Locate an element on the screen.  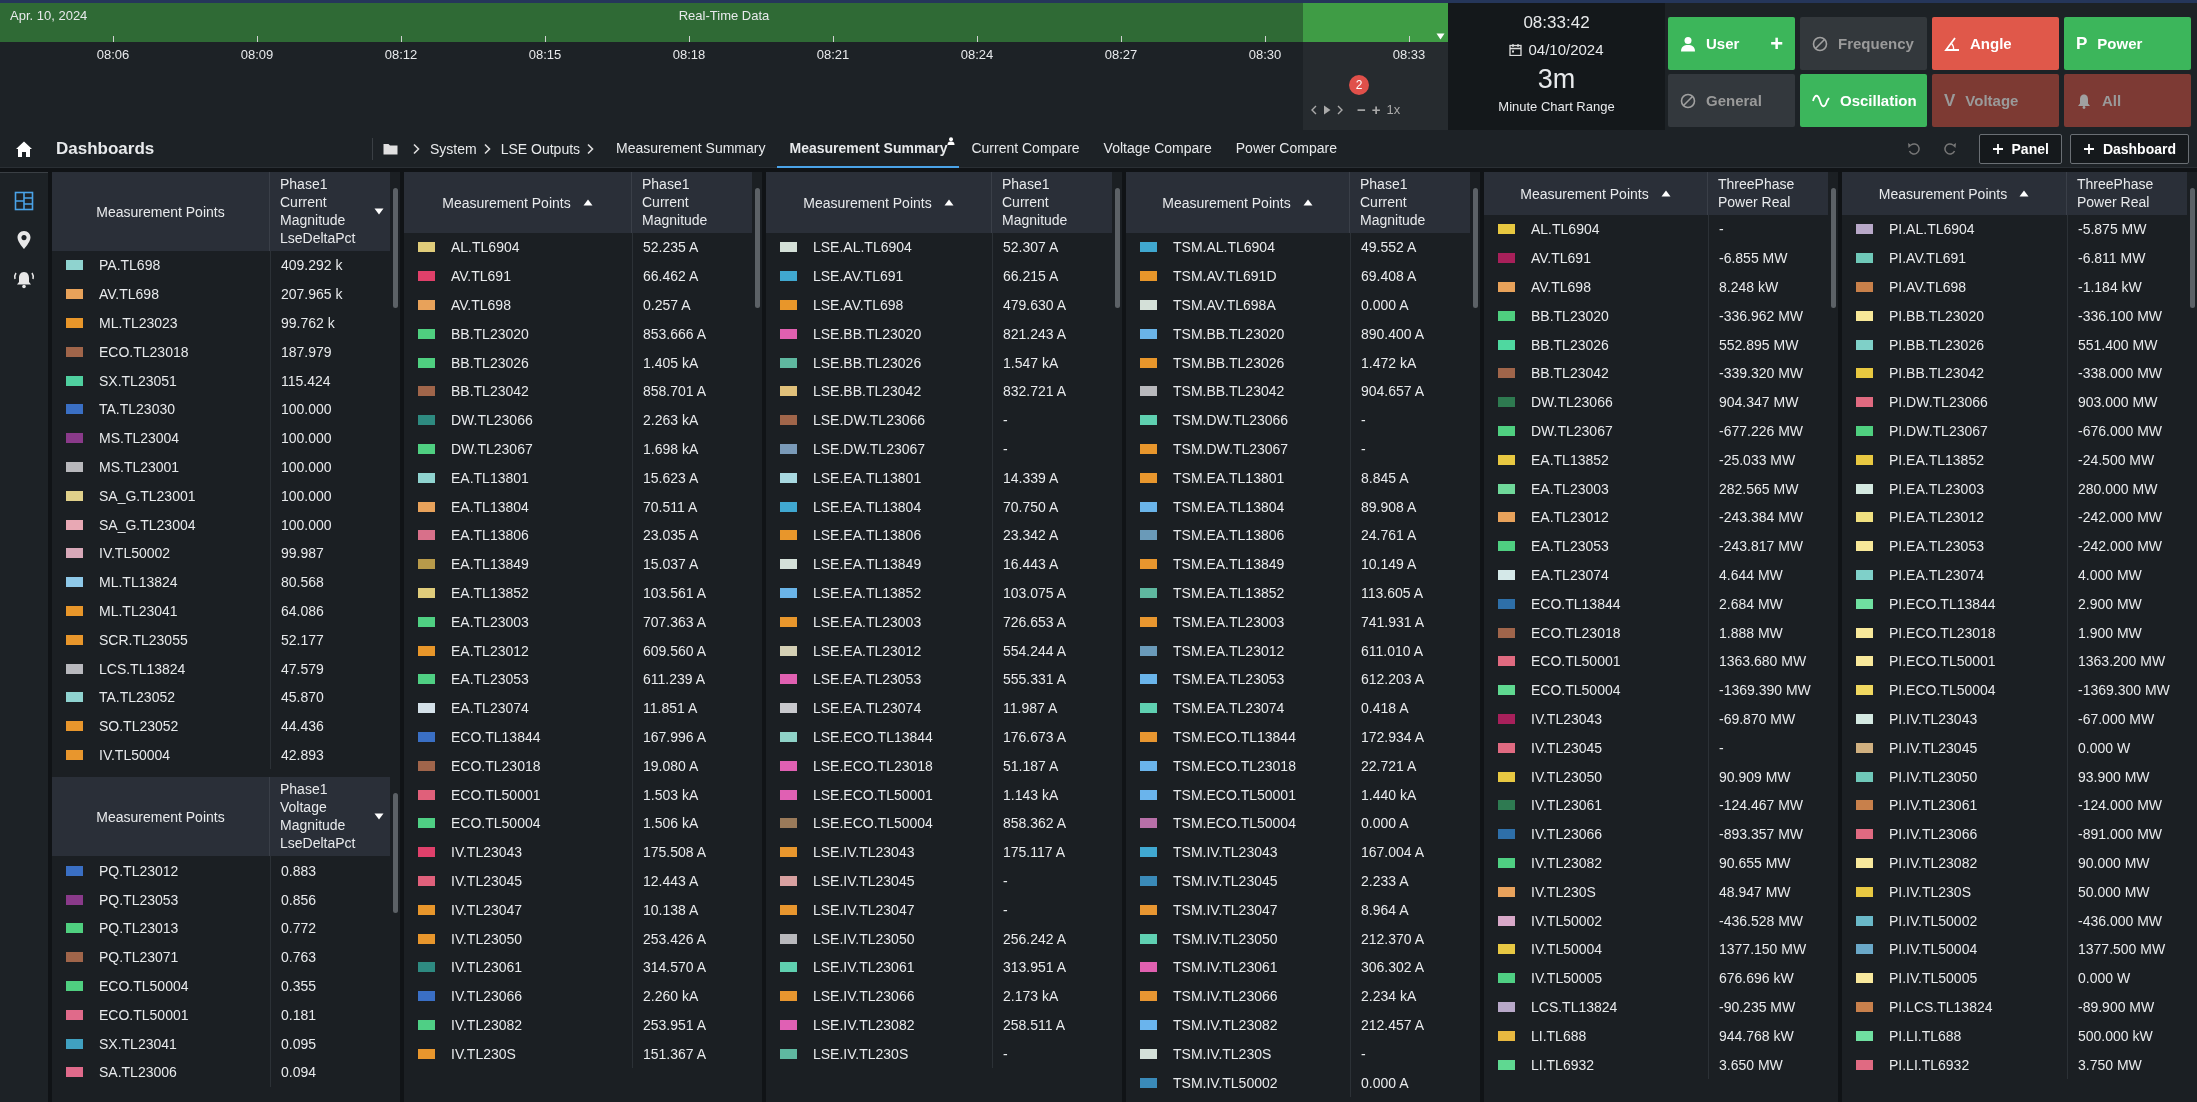
table-cell: IV.TL23061 is located at coordinates (487, 967).